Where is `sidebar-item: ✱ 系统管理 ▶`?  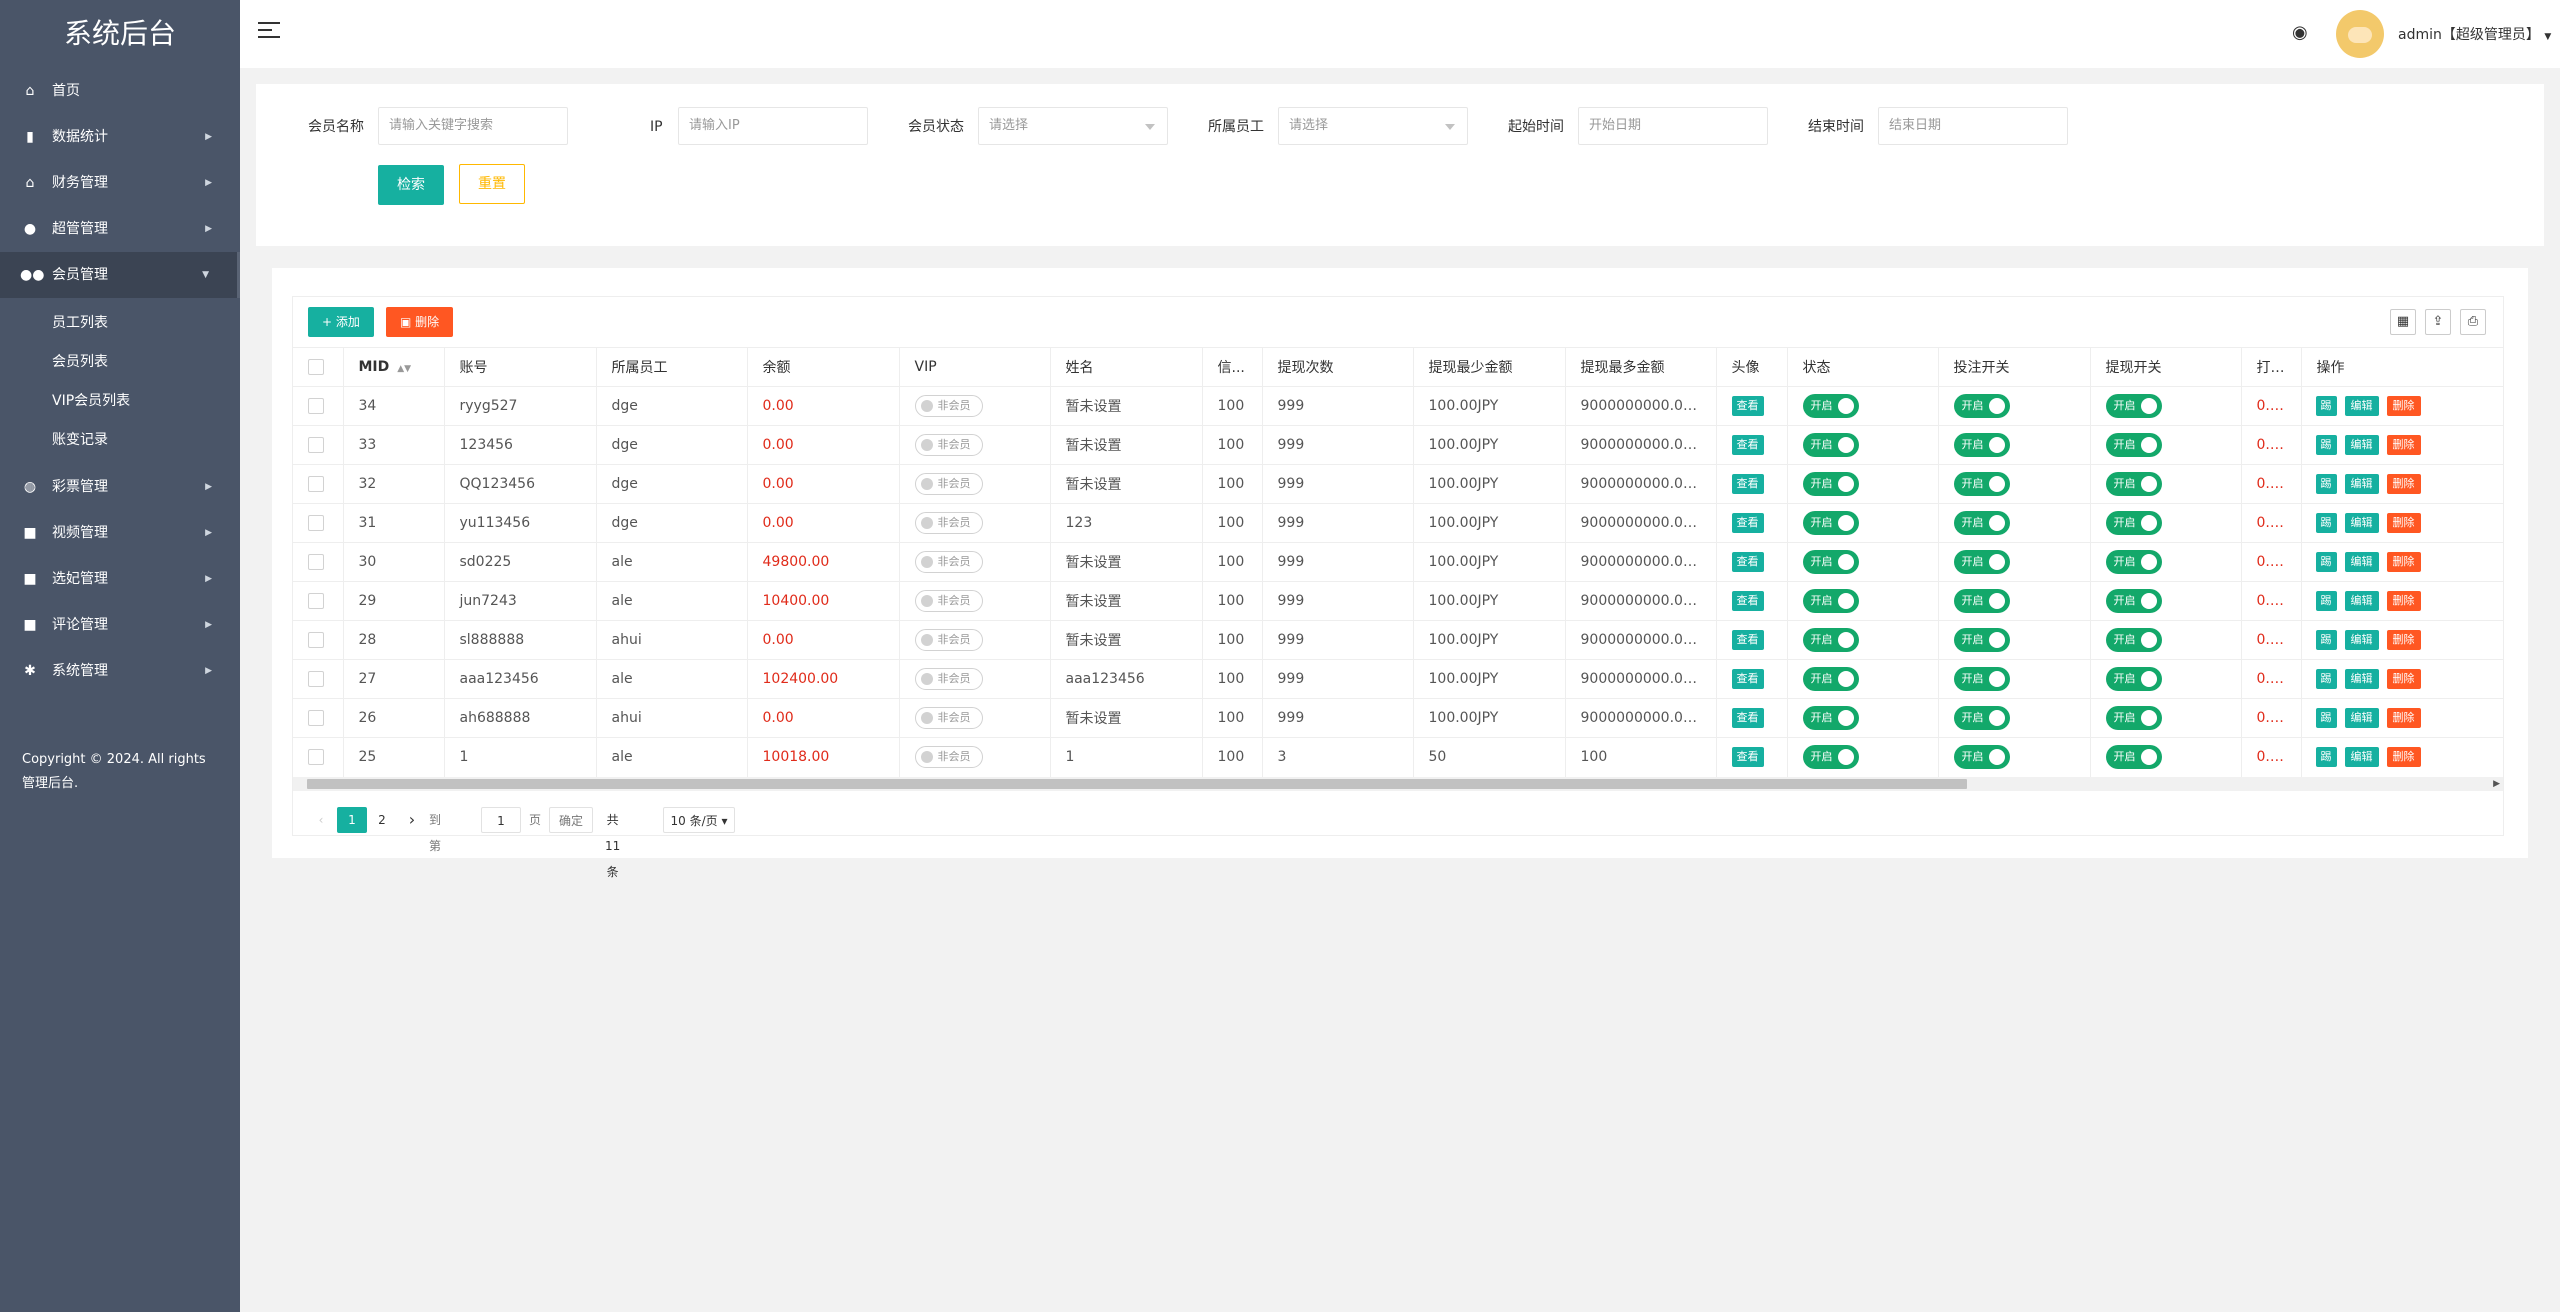 sidebar-item: ✱ 系统管理 ▶ is located at coordinates (120, 671).